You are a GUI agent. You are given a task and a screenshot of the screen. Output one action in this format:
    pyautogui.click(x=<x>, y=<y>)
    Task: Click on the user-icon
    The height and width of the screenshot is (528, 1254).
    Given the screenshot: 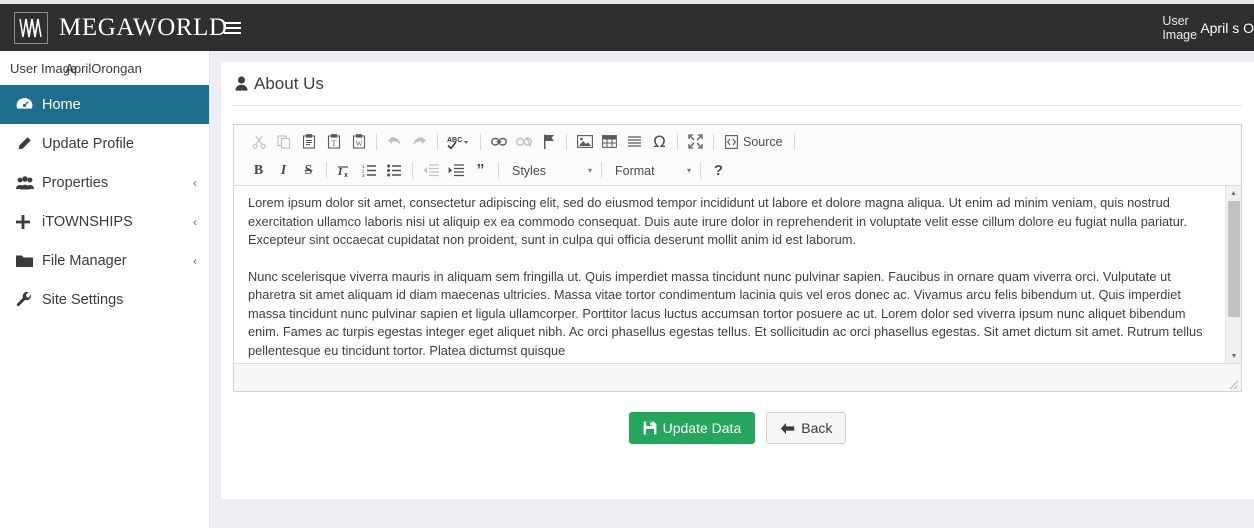 What is the action you would take?
    pyautogui.click(x=241, y=83)
    